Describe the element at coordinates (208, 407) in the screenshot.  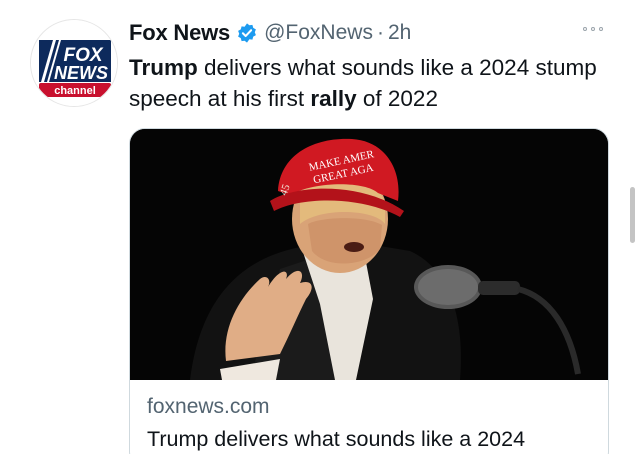
I see `card-domain: foxnews.com` at that location.